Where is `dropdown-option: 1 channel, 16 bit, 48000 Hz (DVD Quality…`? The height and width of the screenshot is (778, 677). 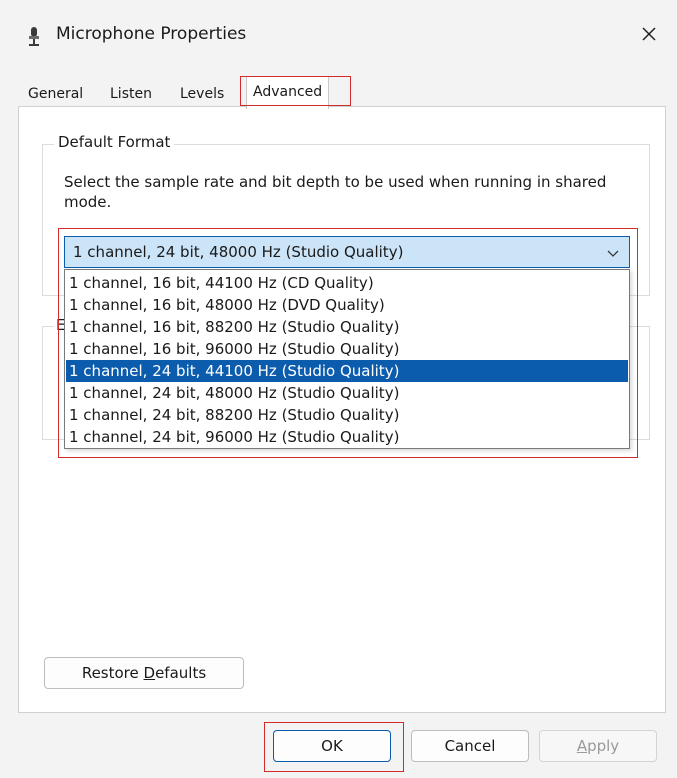 dropdown-option: 1 channel, 16 bit, 48000 Hz (DVD Quality… is located at coordinates (347, 305).